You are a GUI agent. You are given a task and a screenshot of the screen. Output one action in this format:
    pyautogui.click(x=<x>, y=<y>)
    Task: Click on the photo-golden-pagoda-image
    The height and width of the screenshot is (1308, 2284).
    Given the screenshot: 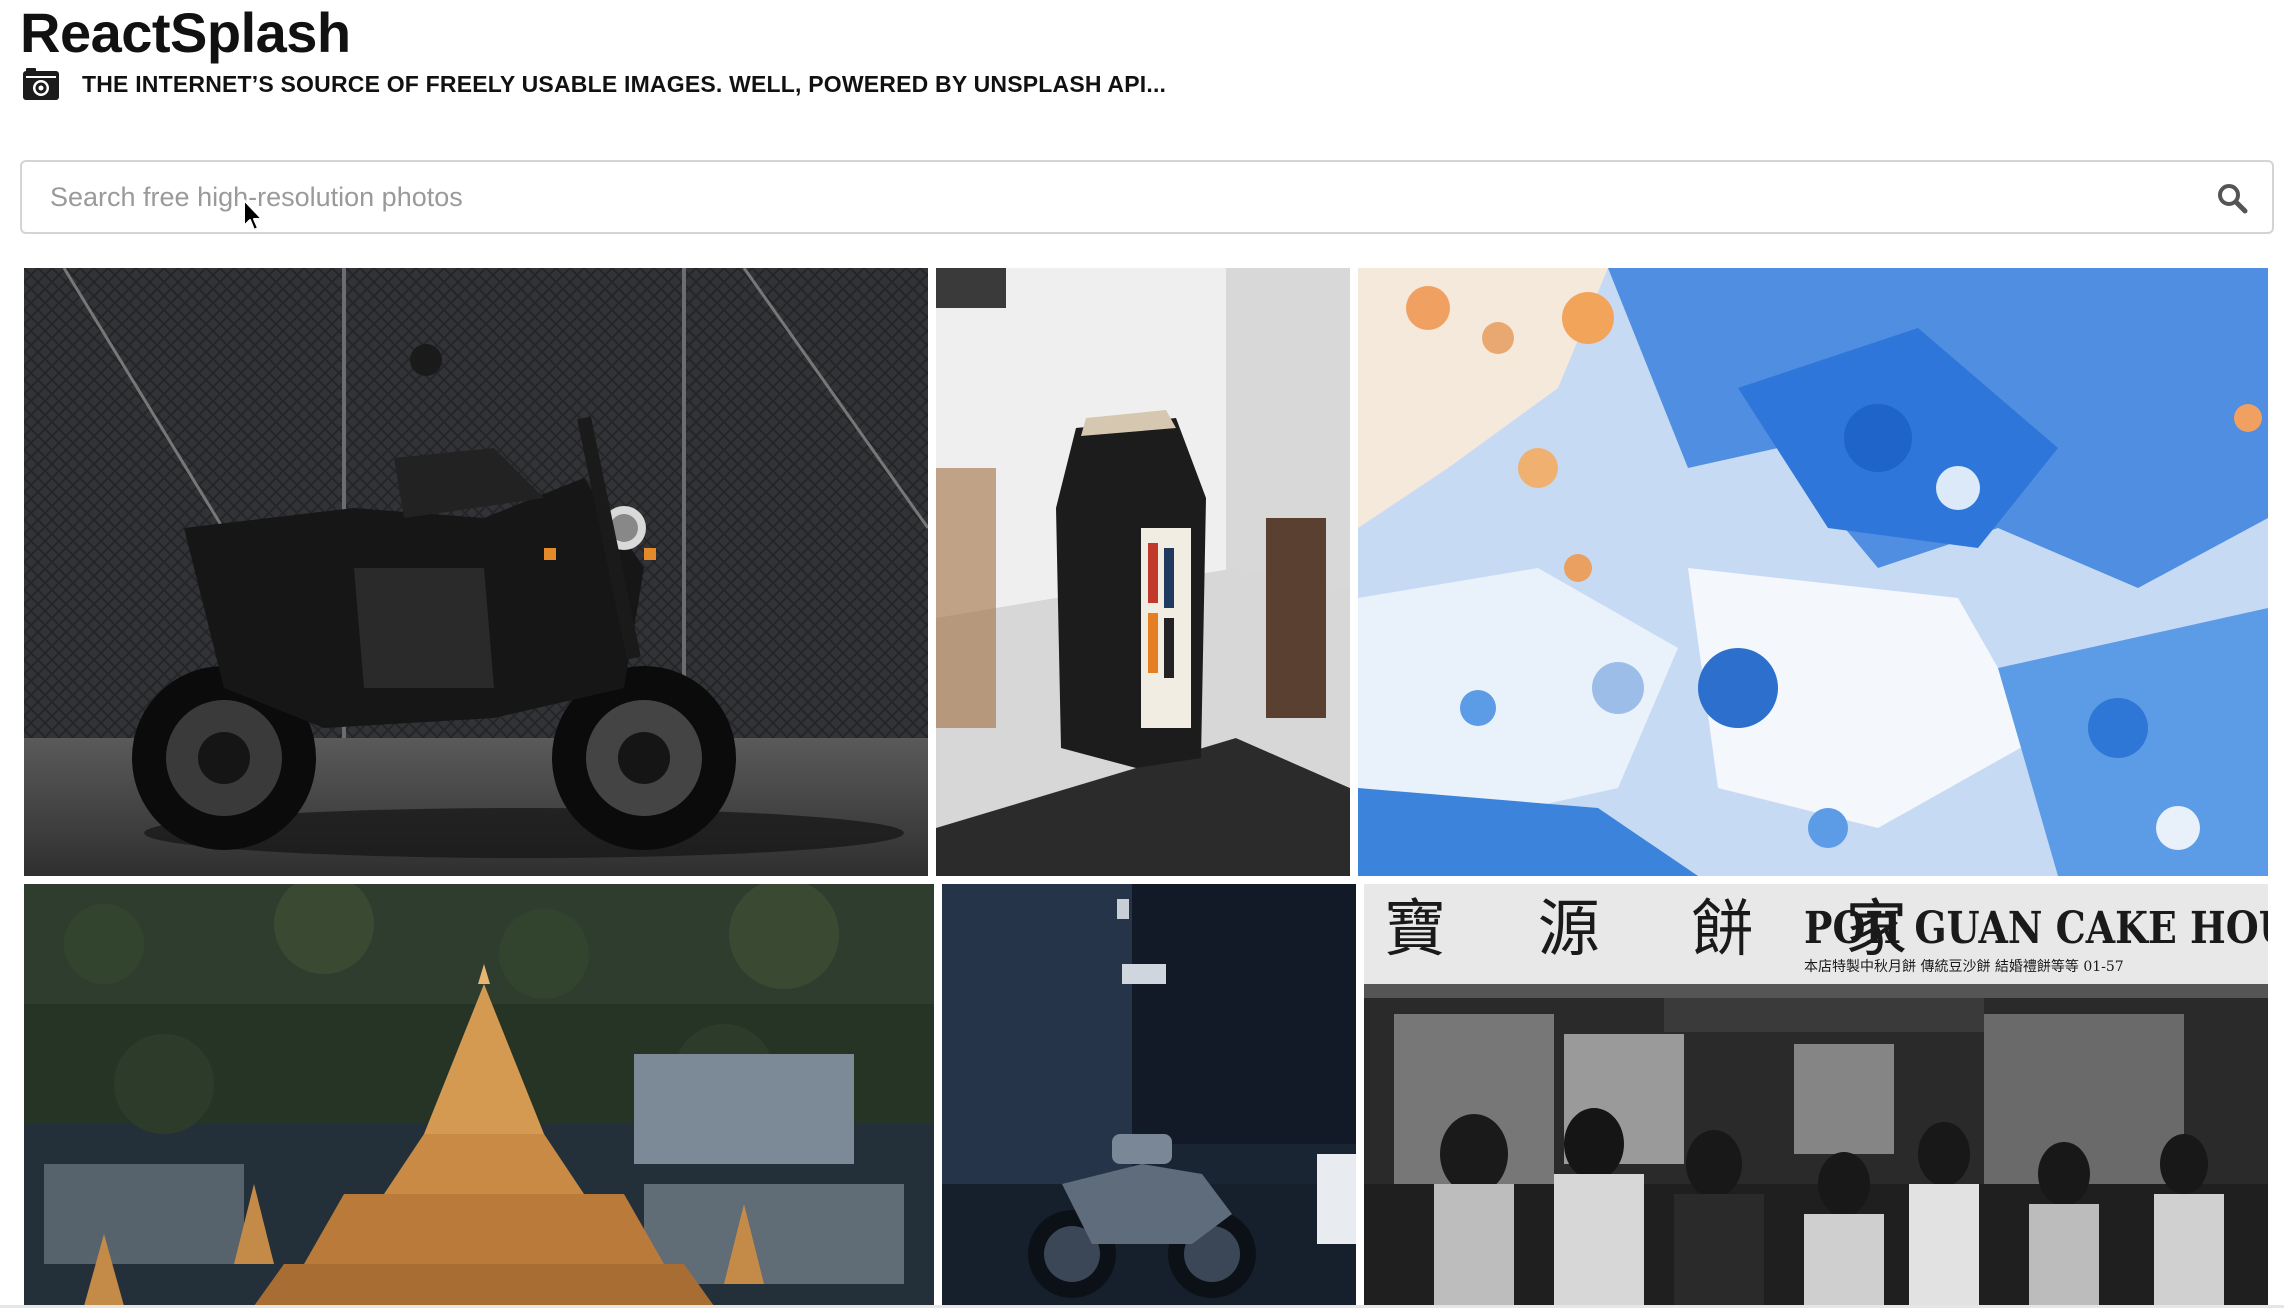 What is the action you would take?
    pyautogui.click(x=479, y=1095)
    